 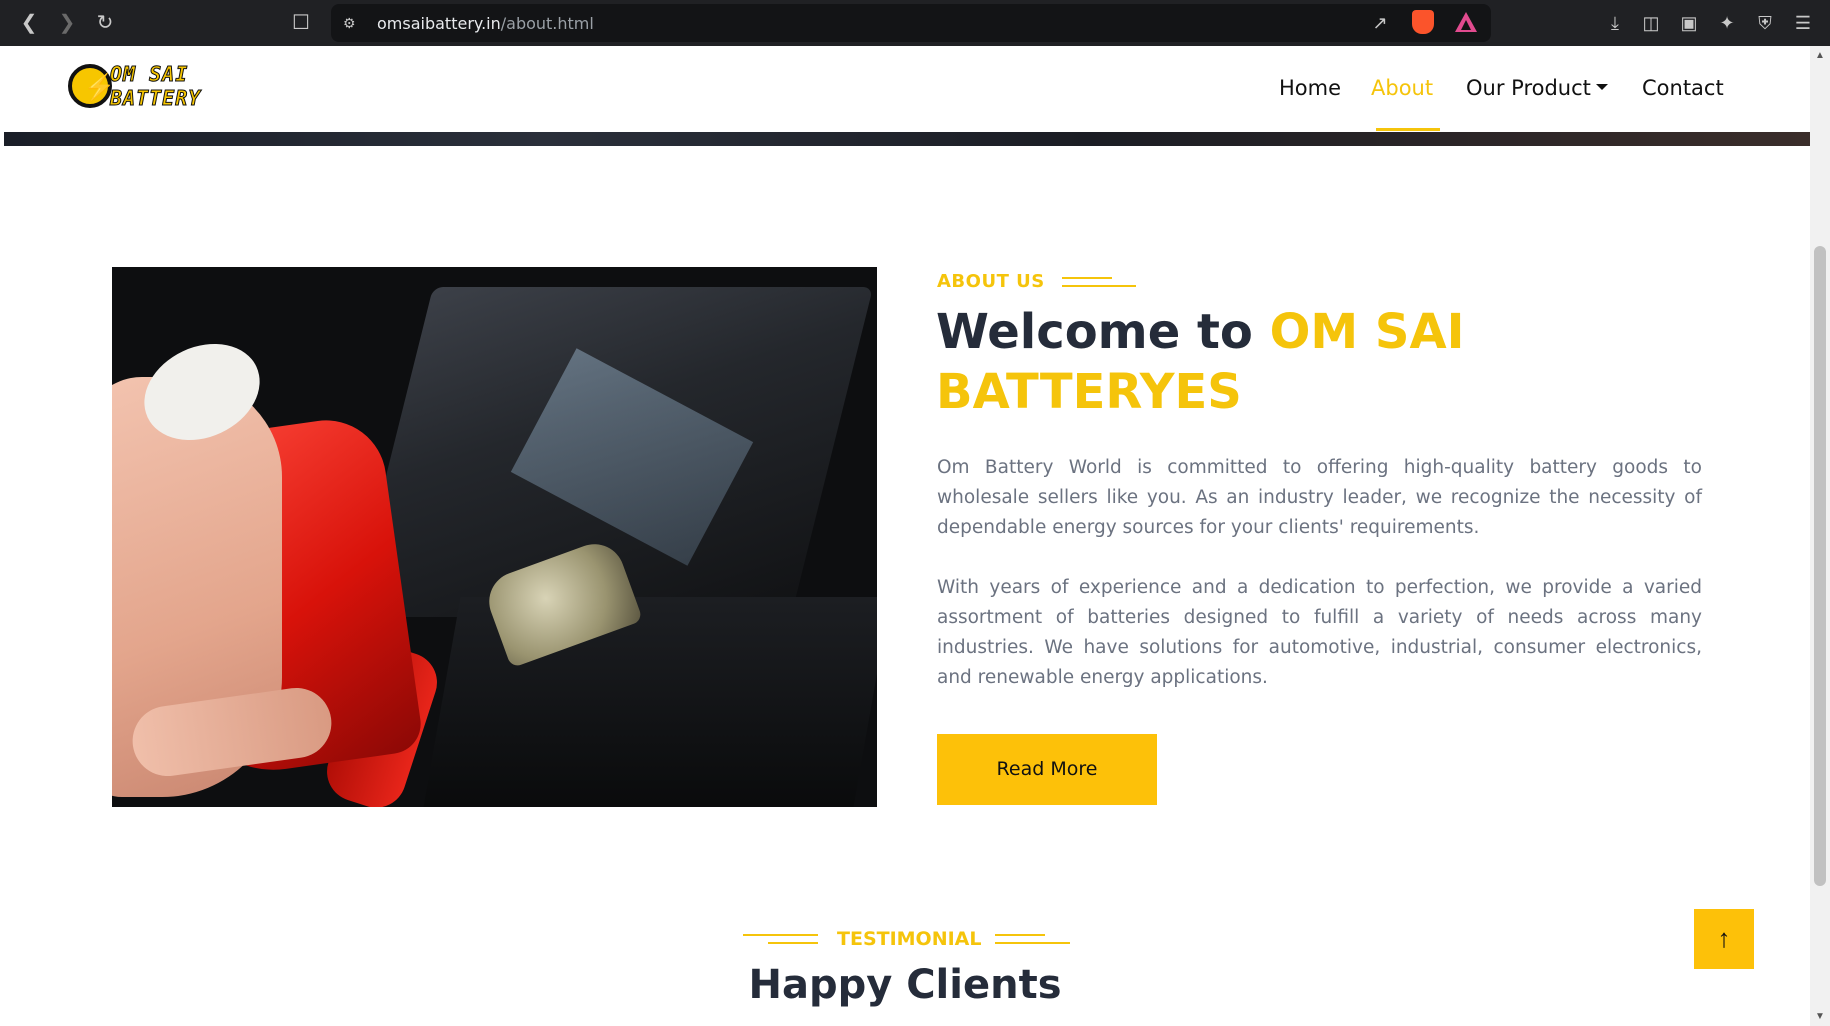 I want to click on menu-icon: ☰, so click(x=1803, y=23).